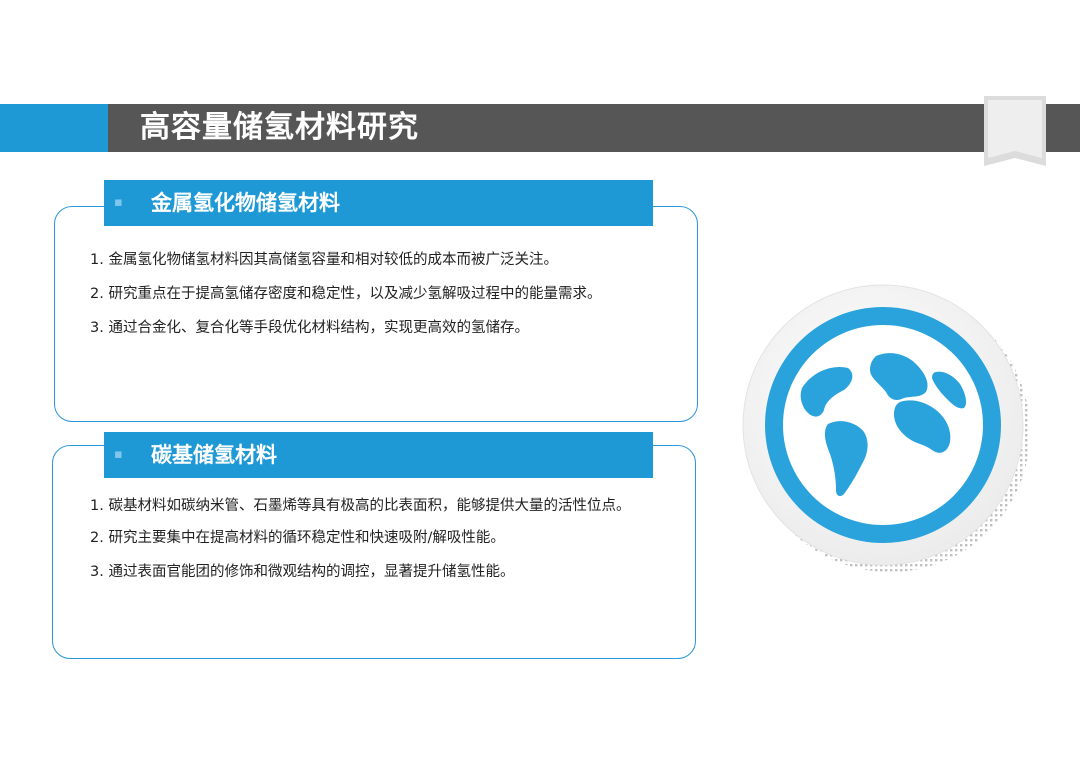  I want to click on page-title: 高容量储氢材料研究, so click(279, 127).